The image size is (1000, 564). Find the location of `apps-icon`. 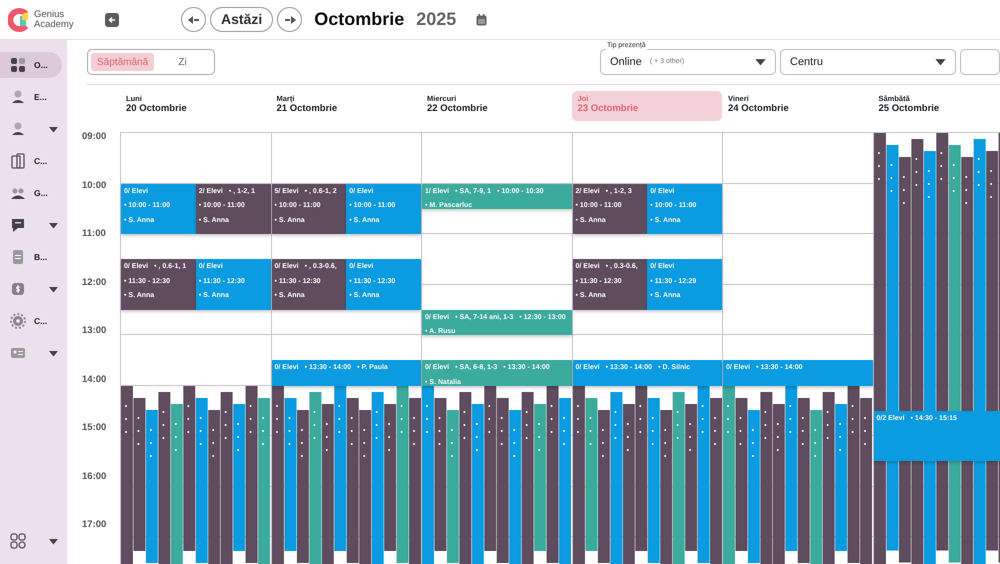

apps-icon is located at coordinates (18, 541).